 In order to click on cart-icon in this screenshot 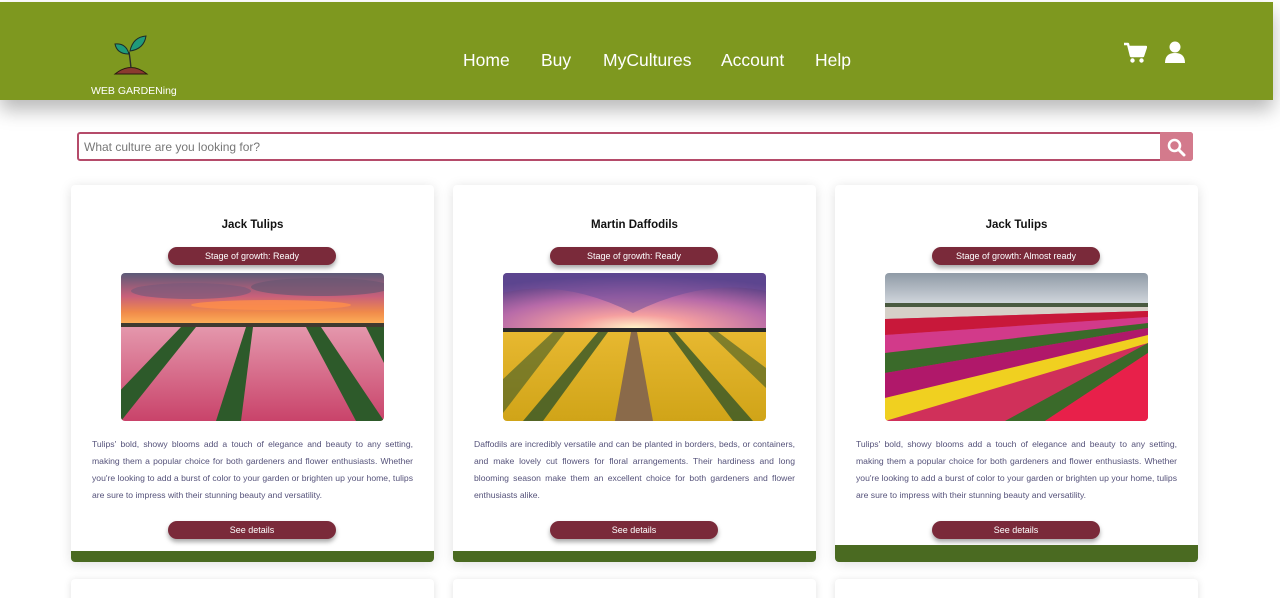, I will do `click(1135, 55)`.